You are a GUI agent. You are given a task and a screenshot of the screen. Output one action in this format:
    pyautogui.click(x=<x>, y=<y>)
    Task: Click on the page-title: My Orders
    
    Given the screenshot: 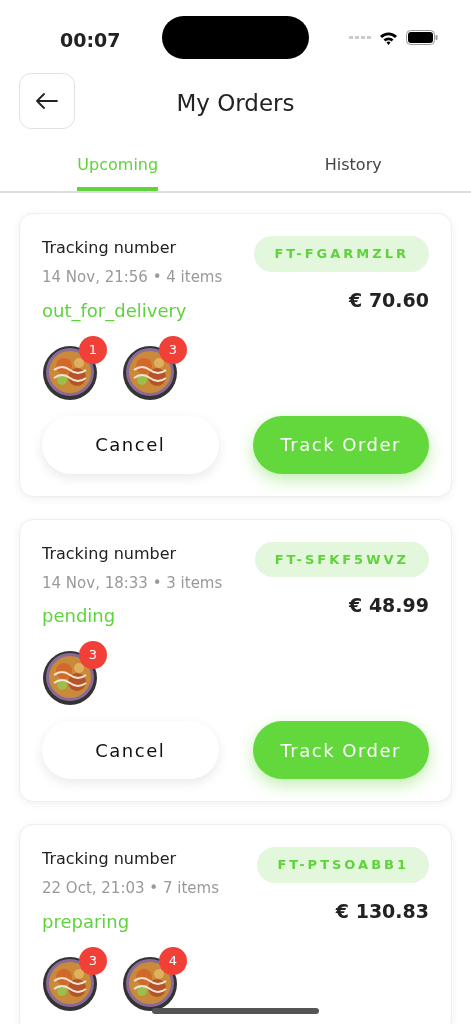 What is the action you would take?
    pyautogui.click(x=235, y=103)
    